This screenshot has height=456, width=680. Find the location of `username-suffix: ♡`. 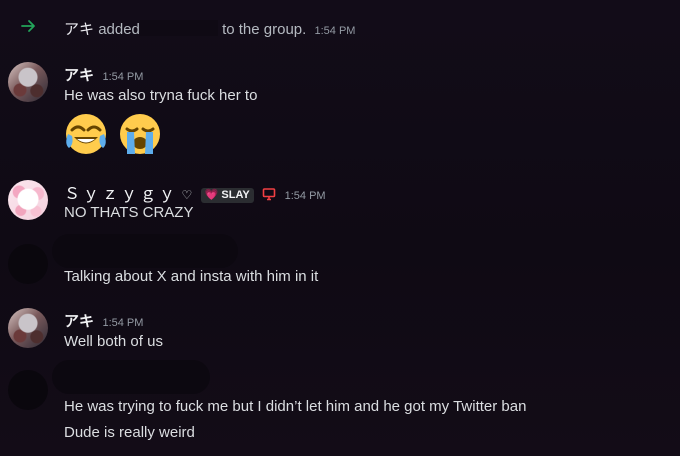

username-suffix: ♡ is located at coordinates (187, 195).